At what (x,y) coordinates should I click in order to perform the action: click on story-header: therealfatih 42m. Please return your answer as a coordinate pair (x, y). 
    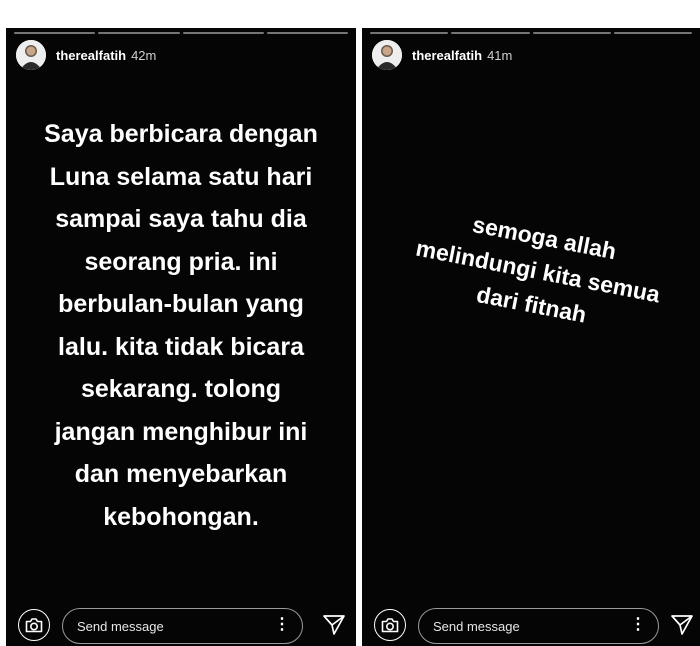
    Looking at the image, I should click on (86, 55).